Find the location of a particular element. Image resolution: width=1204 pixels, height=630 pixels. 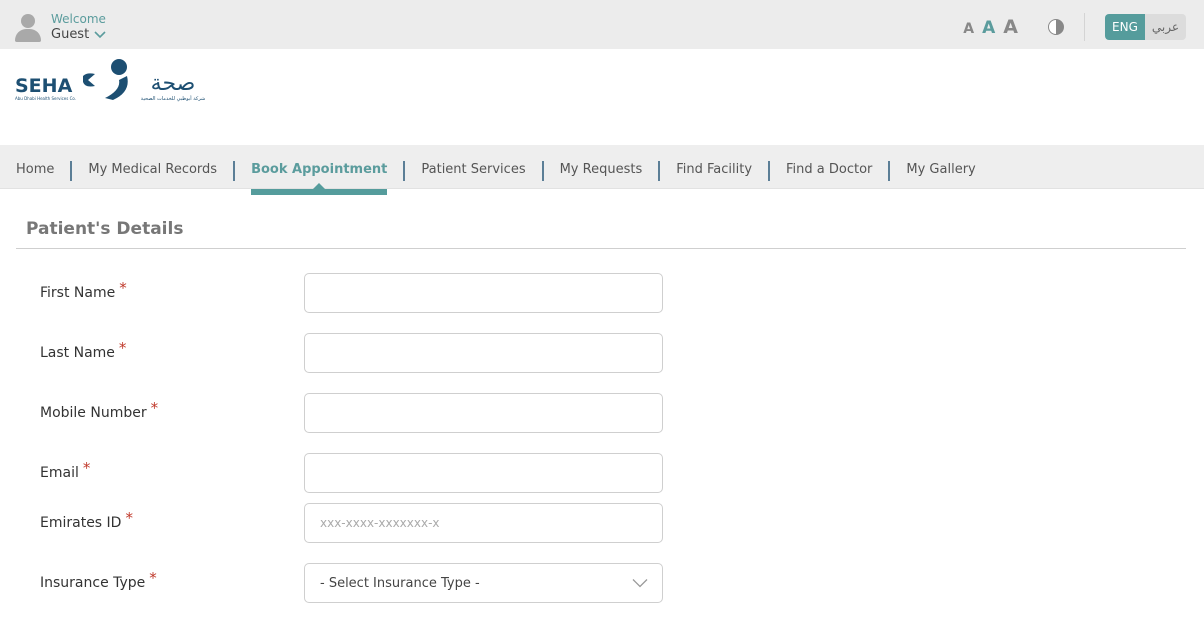

logo-text-english: SEHA is located at coordinates (44, 86).